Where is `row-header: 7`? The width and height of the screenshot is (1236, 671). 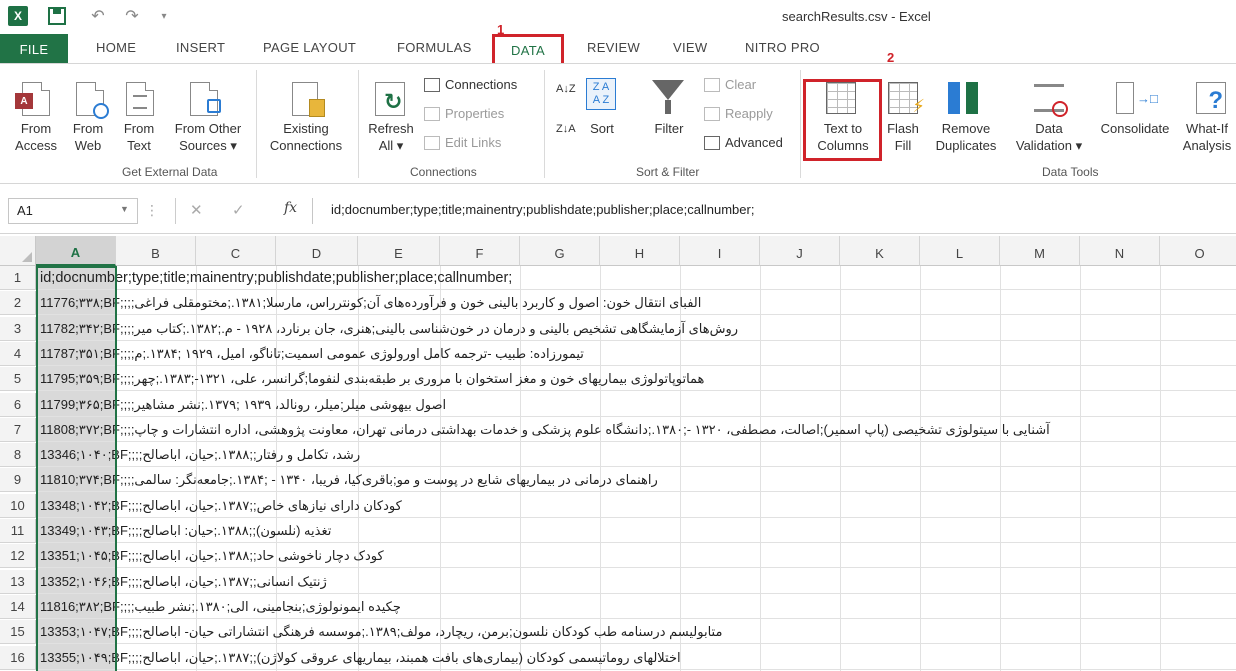
row-header: 7 is located at coordinates (18, 429).